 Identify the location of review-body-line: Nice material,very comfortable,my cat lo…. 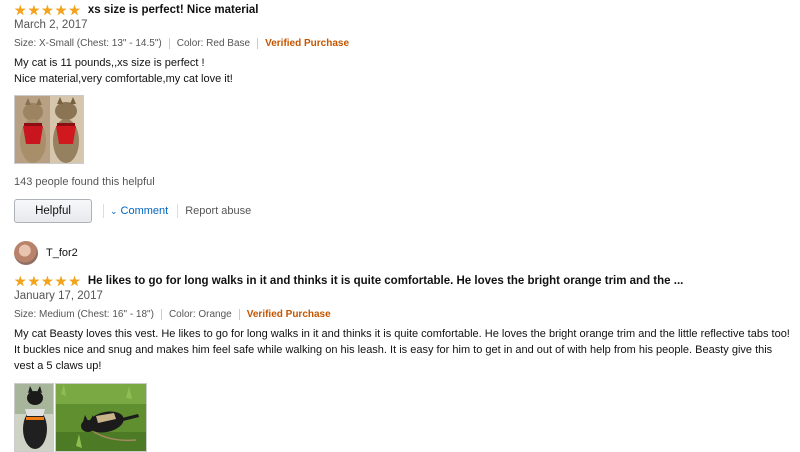
(123, 79).